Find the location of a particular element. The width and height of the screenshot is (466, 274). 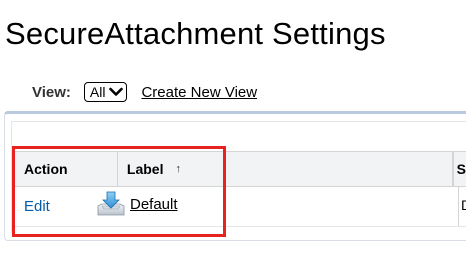

column-header-action-label: Action is located at coordinates (46, 169).